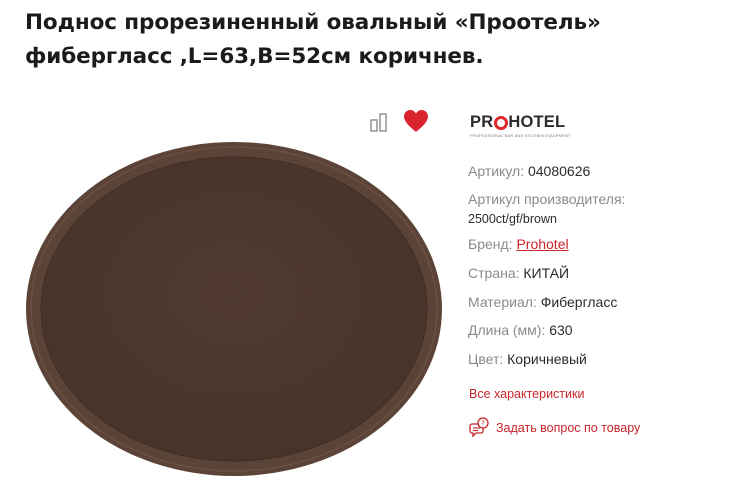  I want to click on bar-chart-icon, so click(378, 122).